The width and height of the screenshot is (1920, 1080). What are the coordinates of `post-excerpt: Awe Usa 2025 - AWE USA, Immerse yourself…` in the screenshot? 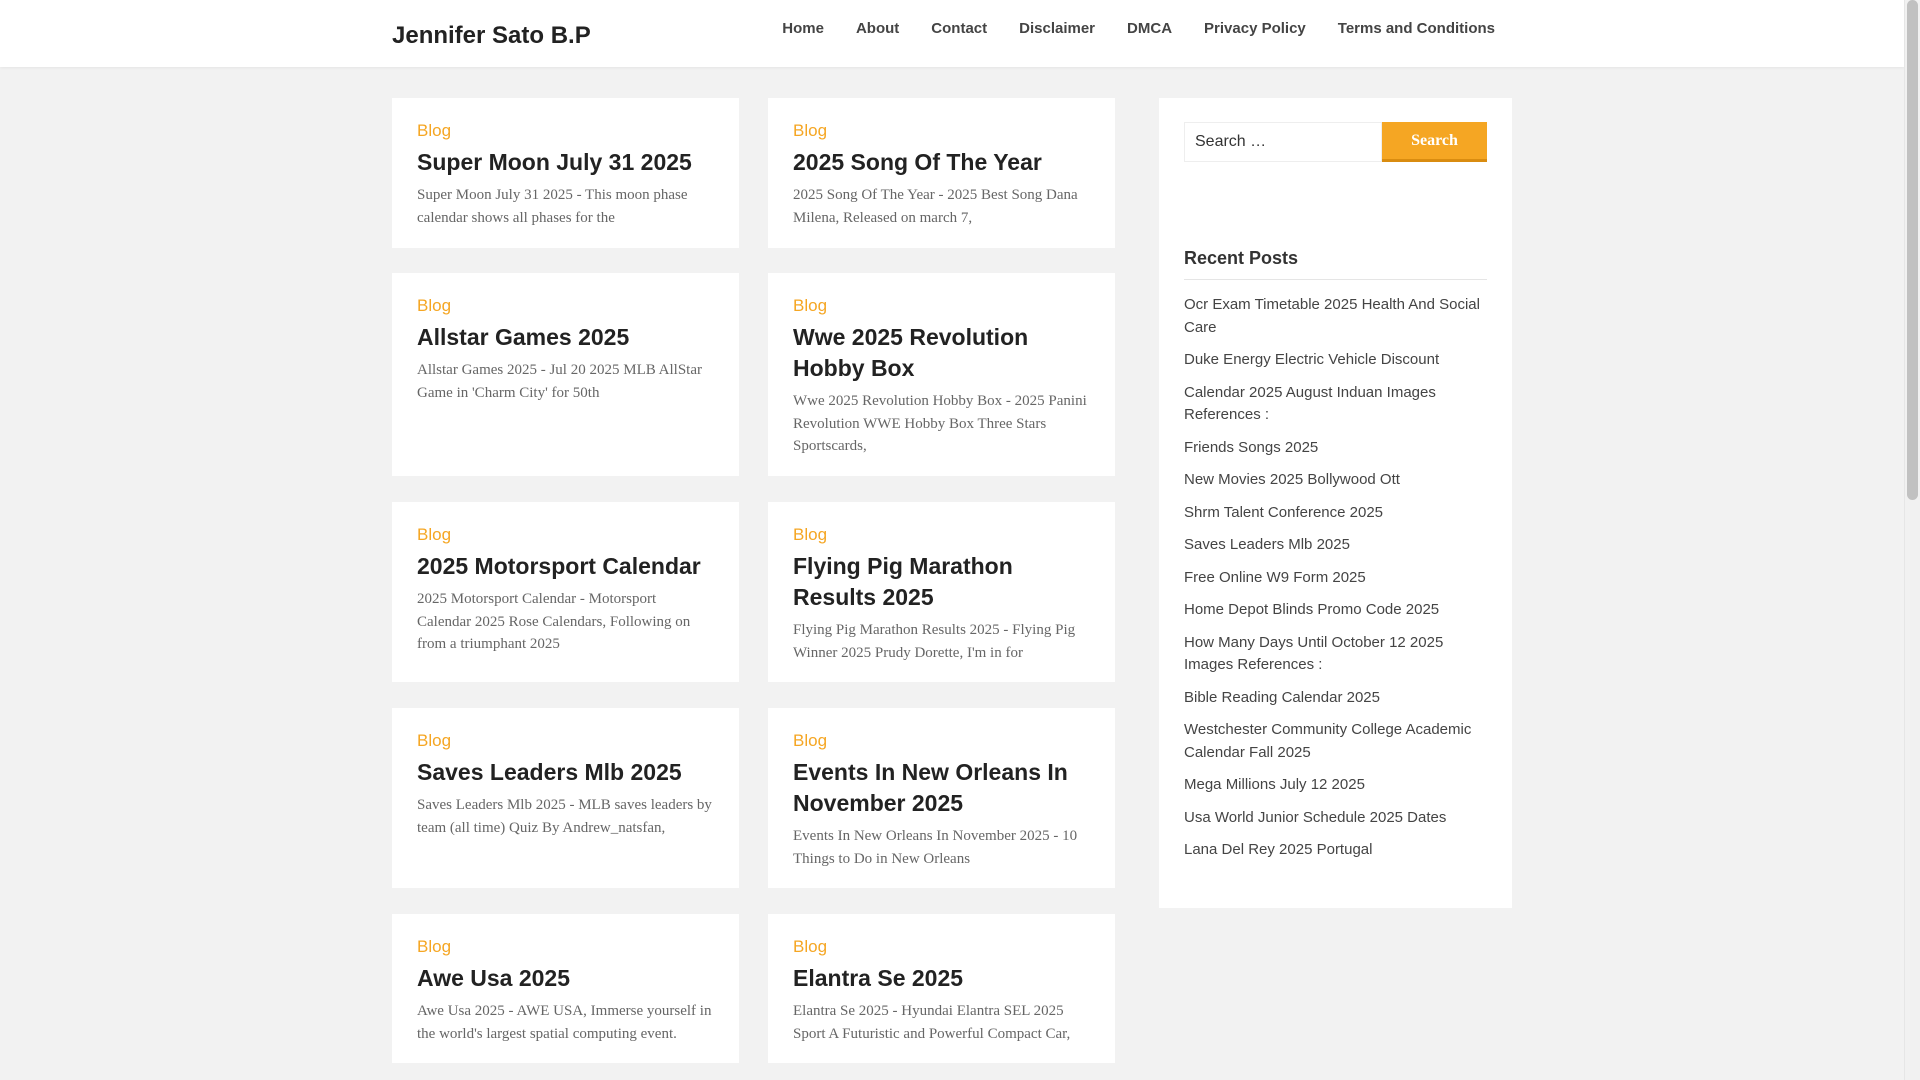 It's located at (564, 1022).